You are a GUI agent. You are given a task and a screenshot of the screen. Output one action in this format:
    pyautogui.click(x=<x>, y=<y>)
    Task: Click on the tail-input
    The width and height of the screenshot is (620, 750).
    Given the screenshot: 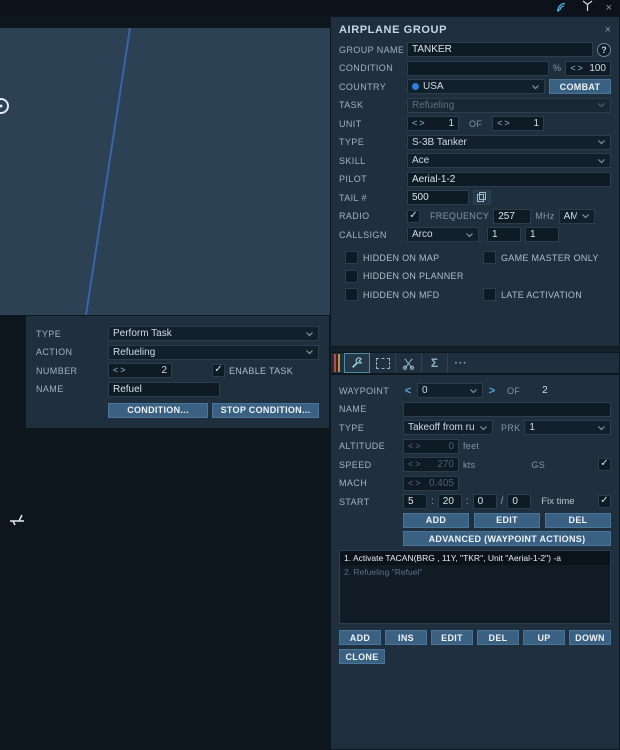 What is the action you would take?
    pyautogui.click(x=438, y=197)
    